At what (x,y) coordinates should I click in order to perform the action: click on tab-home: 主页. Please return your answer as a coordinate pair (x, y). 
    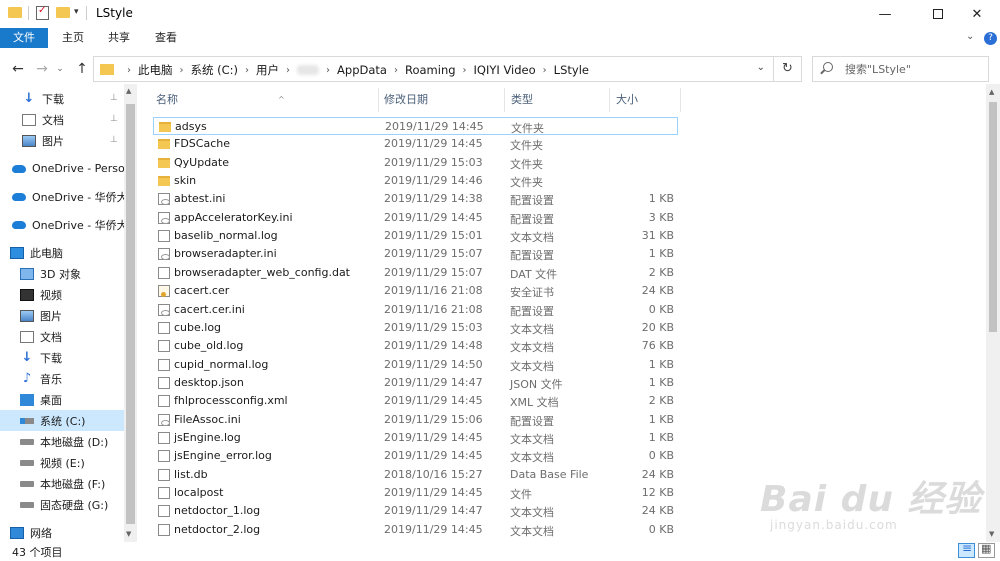
    Looking at the image, I should click on (73, 38).